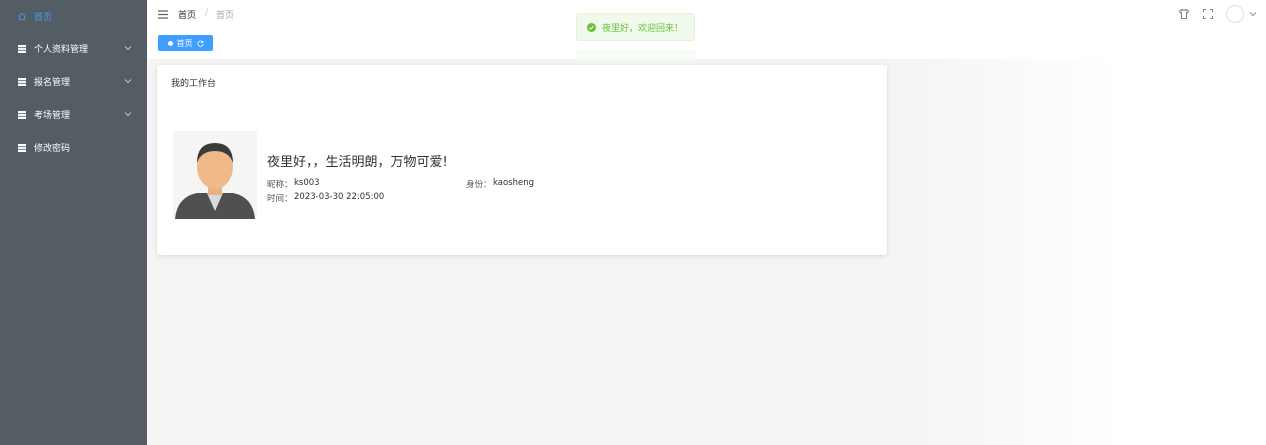  Describe the element at coordinates (200, 43) in the screenshot. I see `refresh-icon` at that location.